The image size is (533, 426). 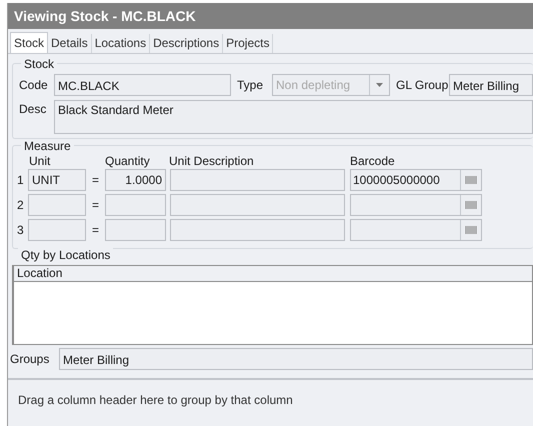 What do you see at coordinates (47, 146) in the screenshot?
I see `group-title: Measure` at bounding box center [47, 146].